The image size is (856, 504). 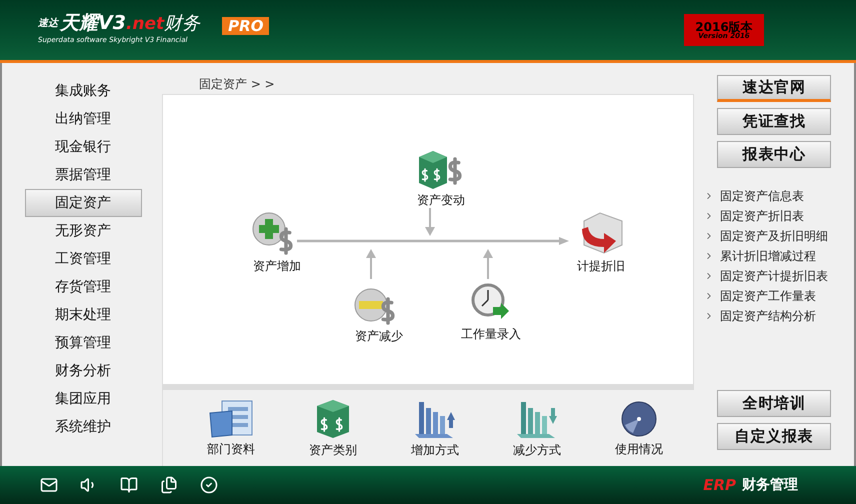 I want to click on toolbar-item-label: 资产类别, so click(x=333, y=450).